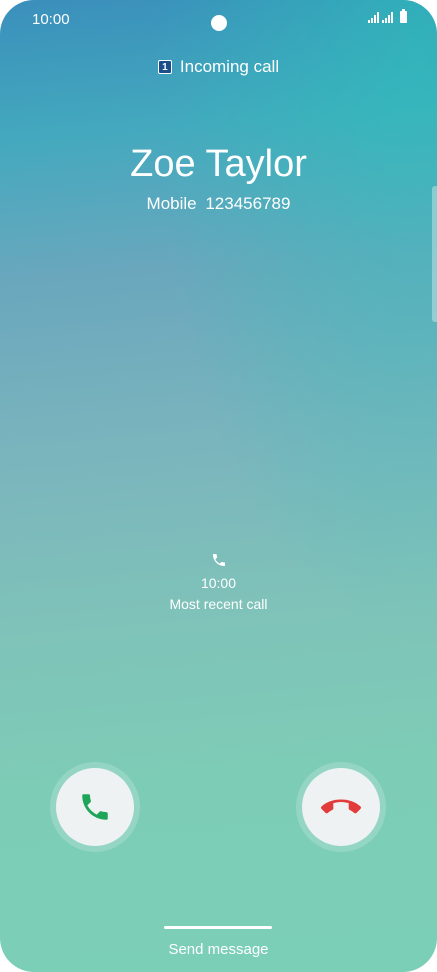 The height and width of the screenshot is (972, 437). I want to click on incoming-call-header: 1 Incoming call, so click(218, 67).